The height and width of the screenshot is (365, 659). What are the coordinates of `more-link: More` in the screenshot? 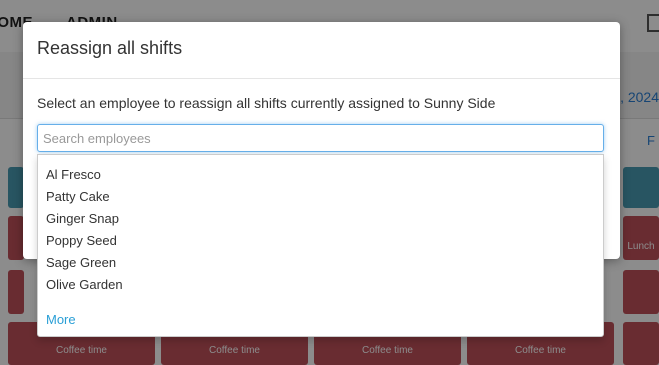 It's located at (61, 319).